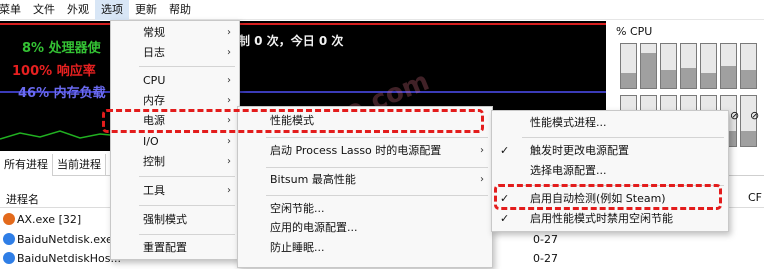 Image resolution: width=764 pixels, height=269 pixels. I want to click on process-name: BaiduNetdisk.exe, so click(65, 239).